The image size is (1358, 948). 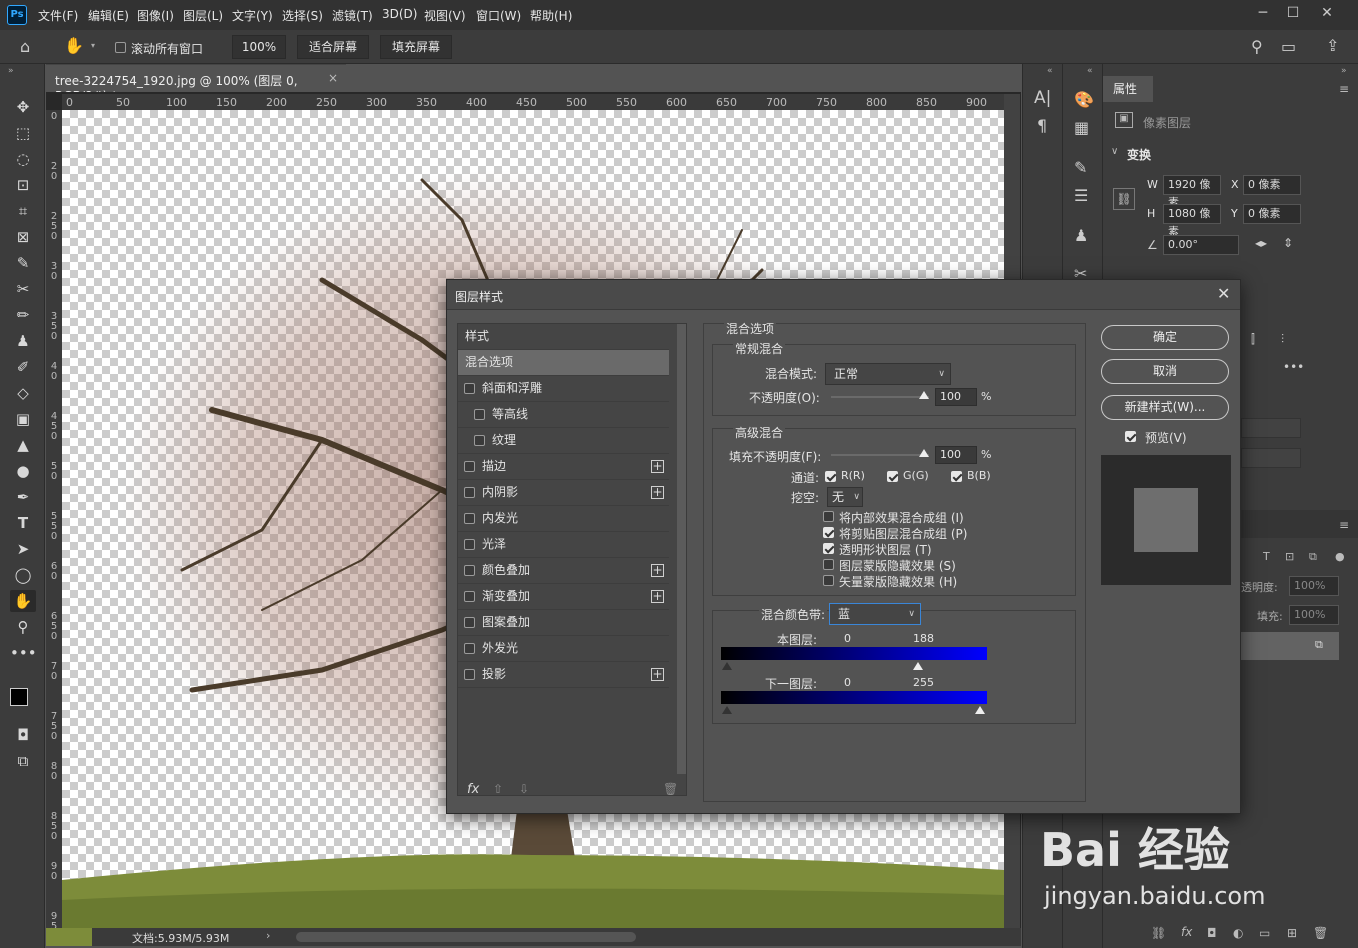 I want to click on opacity-slider-thumb, so click(x=924, y=395).